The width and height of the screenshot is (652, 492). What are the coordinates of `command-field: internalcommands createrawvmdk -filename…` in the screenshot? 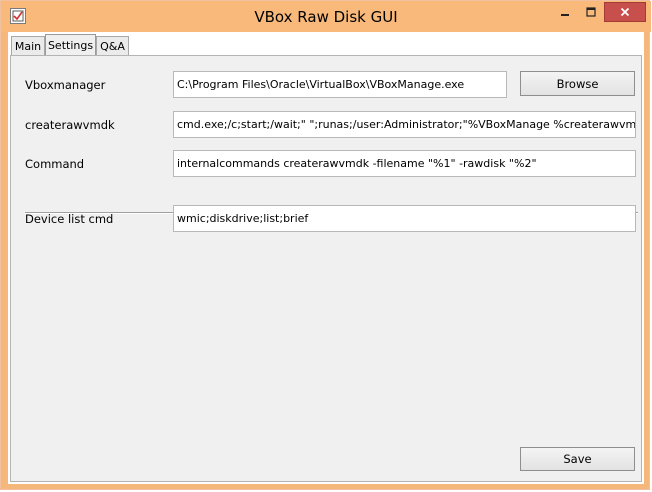 It's located at (404, 163).